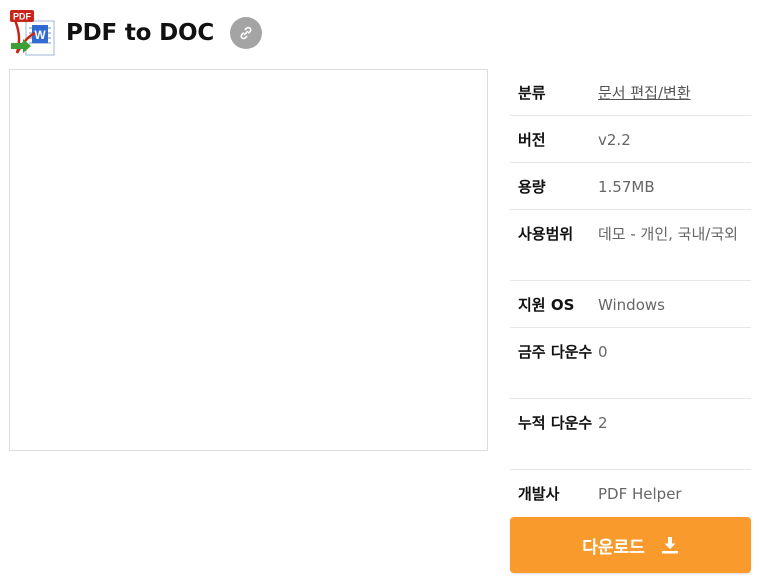 The height and width of the screenshot is (579, 760). Describe the element at coordinates (669, 545) in the screenshot. I see `download-icon` at that location.